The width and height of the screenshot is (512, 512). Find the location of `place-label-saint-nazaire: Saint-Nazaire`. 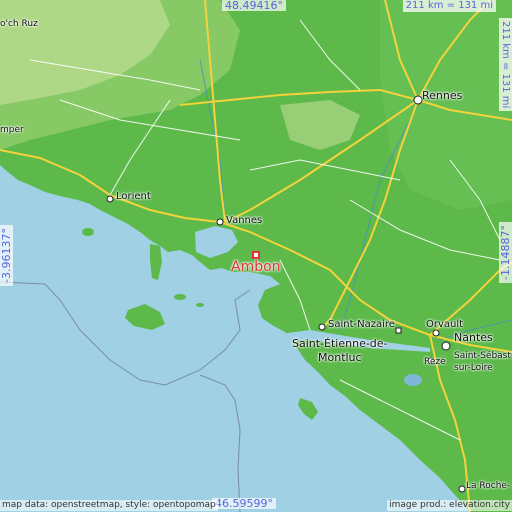

place-label-saint-nazaire: Saint-Nazaire is located at coordinates (361, 324).